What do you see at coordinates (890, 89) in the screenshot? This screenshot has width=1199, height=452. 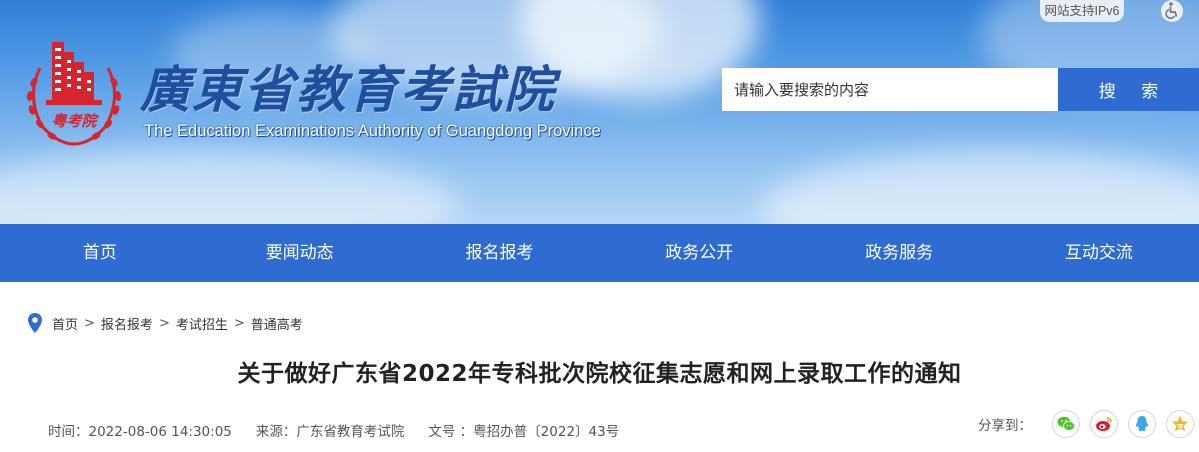 I see `search-input` at bounding box center [890, 89].